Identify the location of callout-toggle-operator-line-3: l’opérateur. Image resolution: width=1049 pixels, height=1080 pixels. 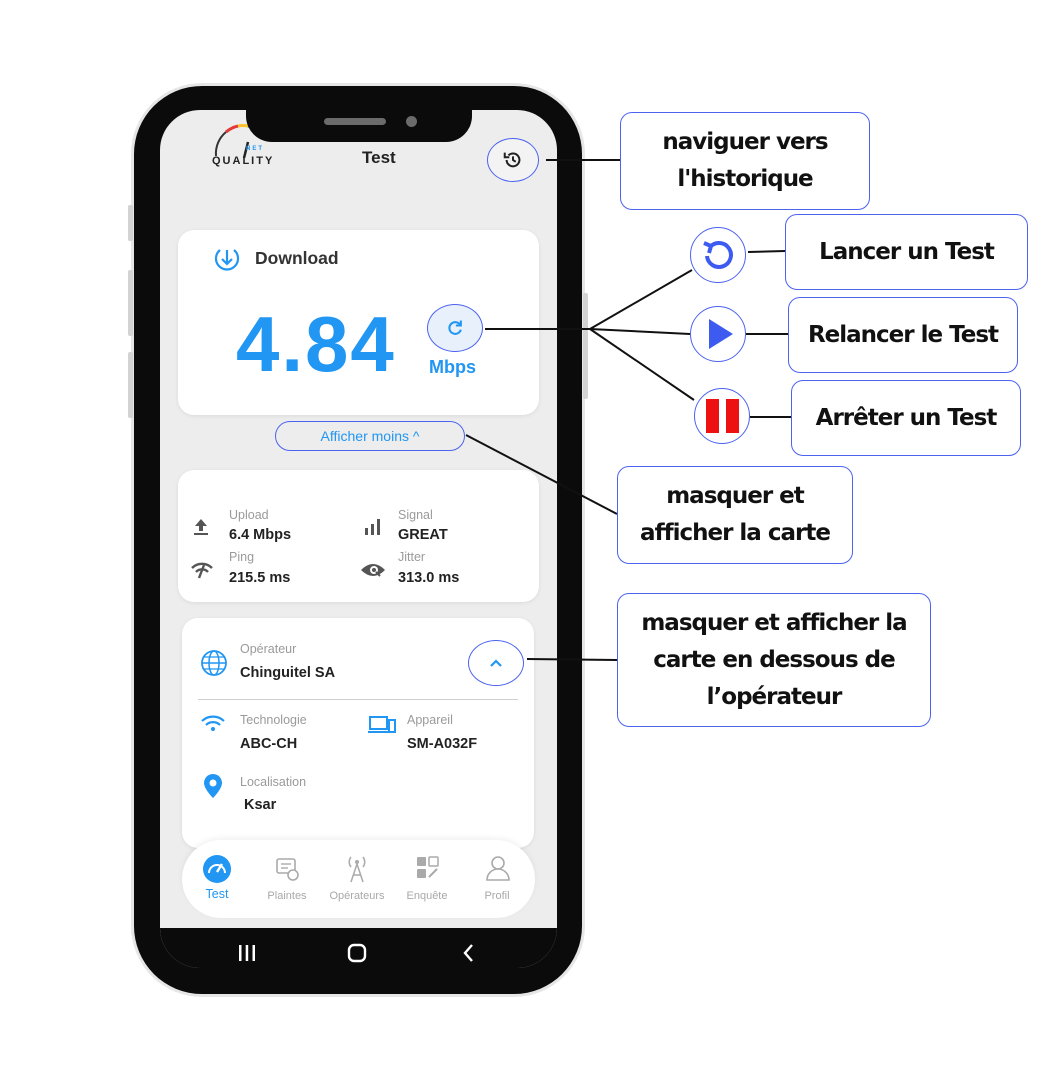
(774, 696).